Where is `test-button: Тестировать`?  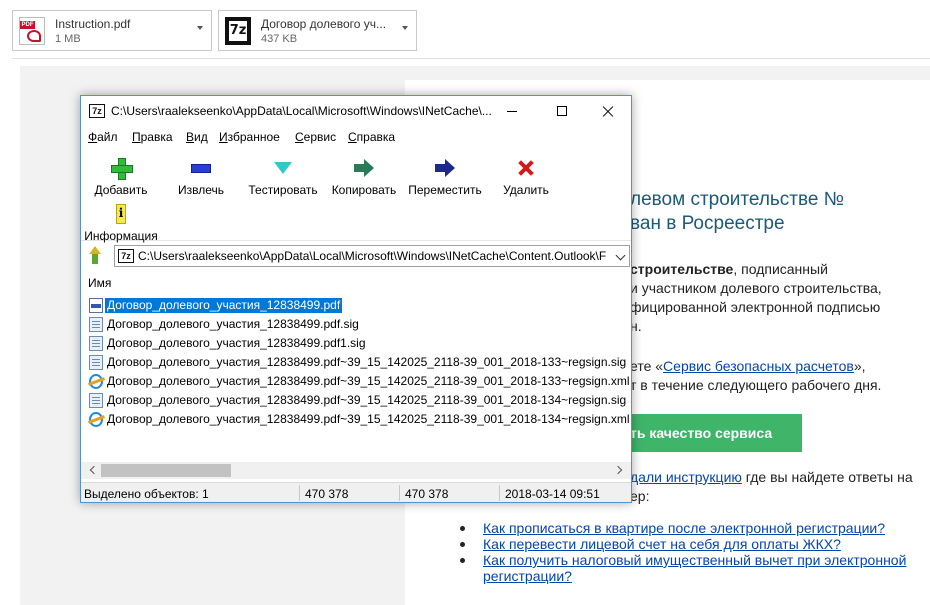
test-button: Тестировать is located at coordinates (283, 176).